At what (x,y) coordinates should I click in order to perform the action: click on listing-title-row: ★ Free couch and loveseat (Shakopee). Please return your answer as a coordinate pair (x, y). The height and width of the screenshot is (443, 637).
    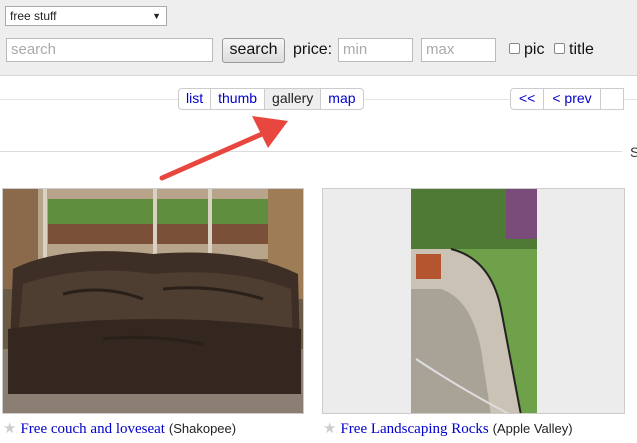
    Looking at the image, I should click on (119, 428).